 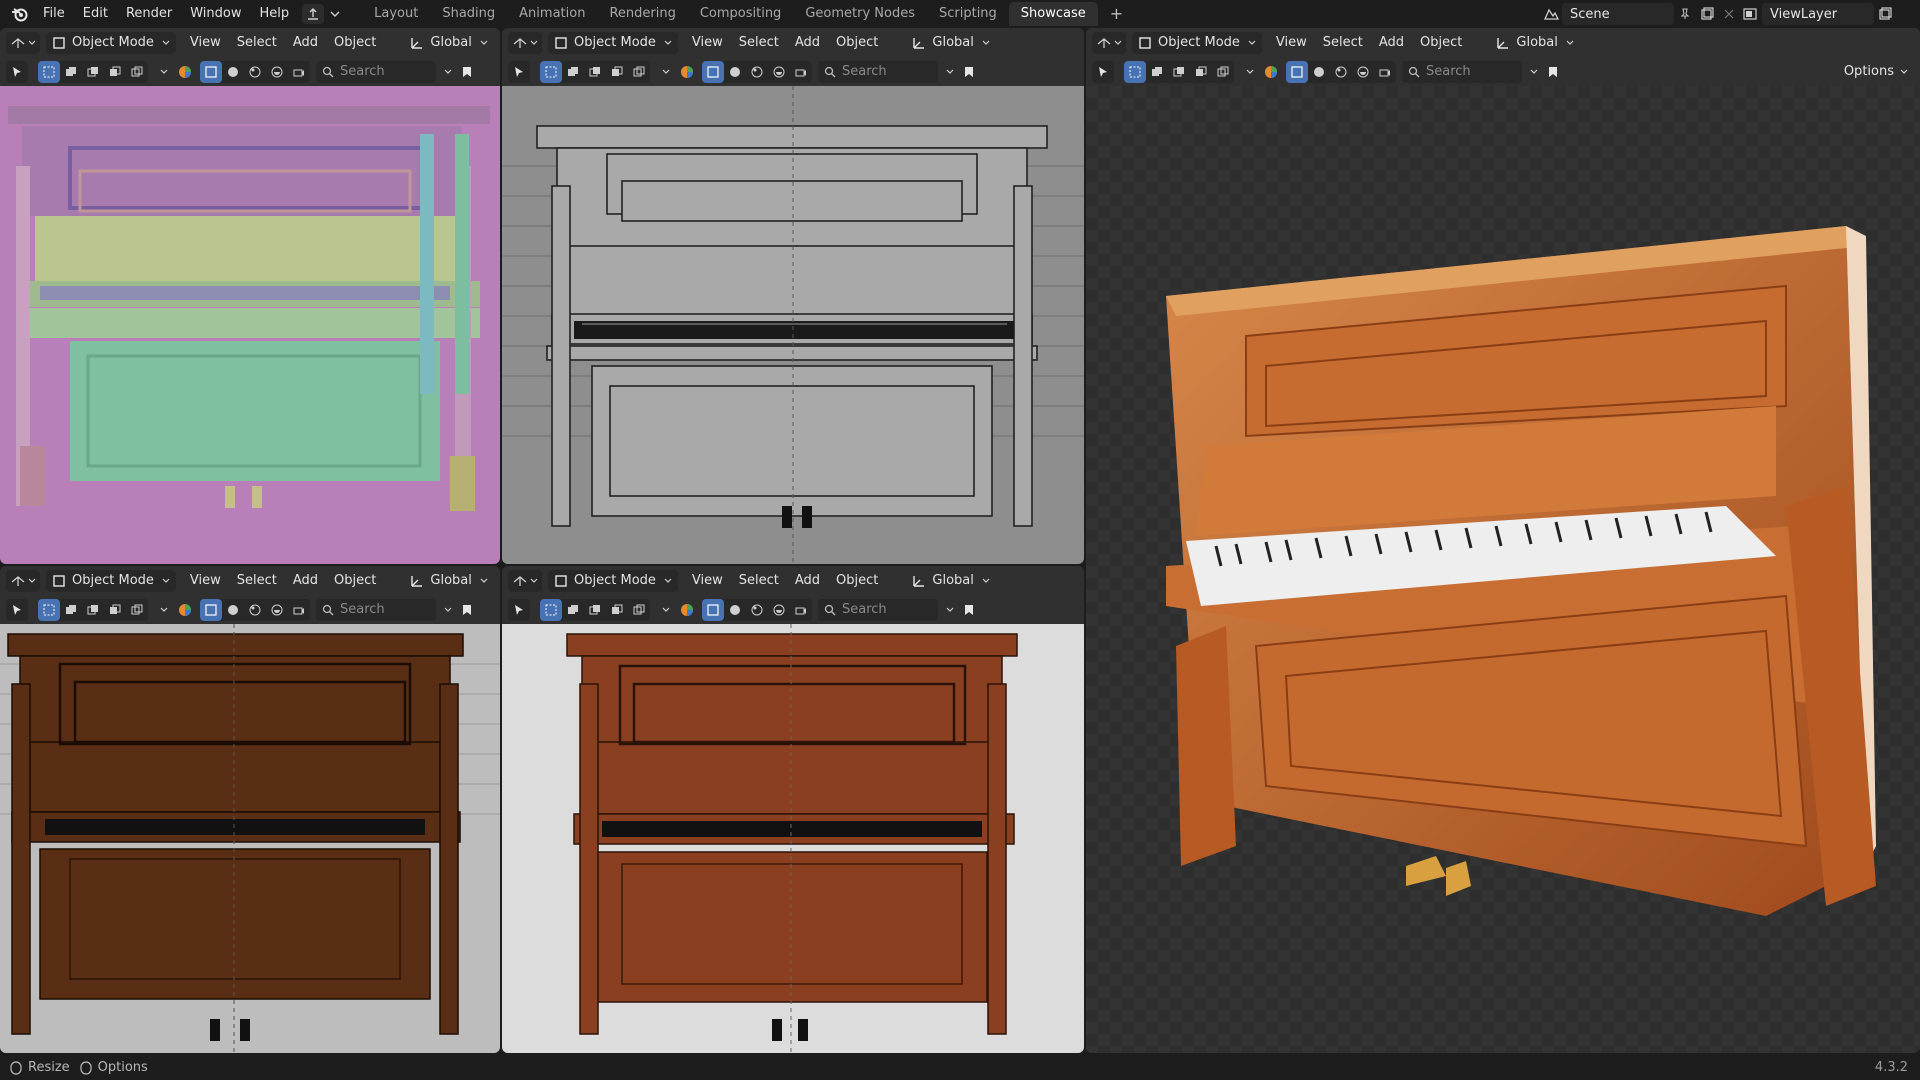 What do you see at coordinates (552, 14) in the screenshot?
I see `tab-animation: Animation` at bounding box center [552, 14].